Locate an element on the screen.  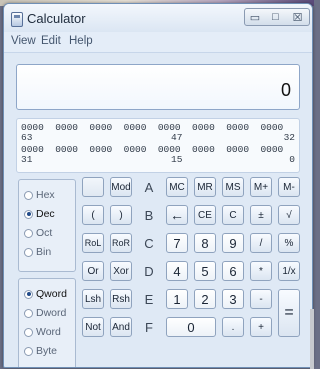
radio-byte: Byte is located at coordinates (40, 351).